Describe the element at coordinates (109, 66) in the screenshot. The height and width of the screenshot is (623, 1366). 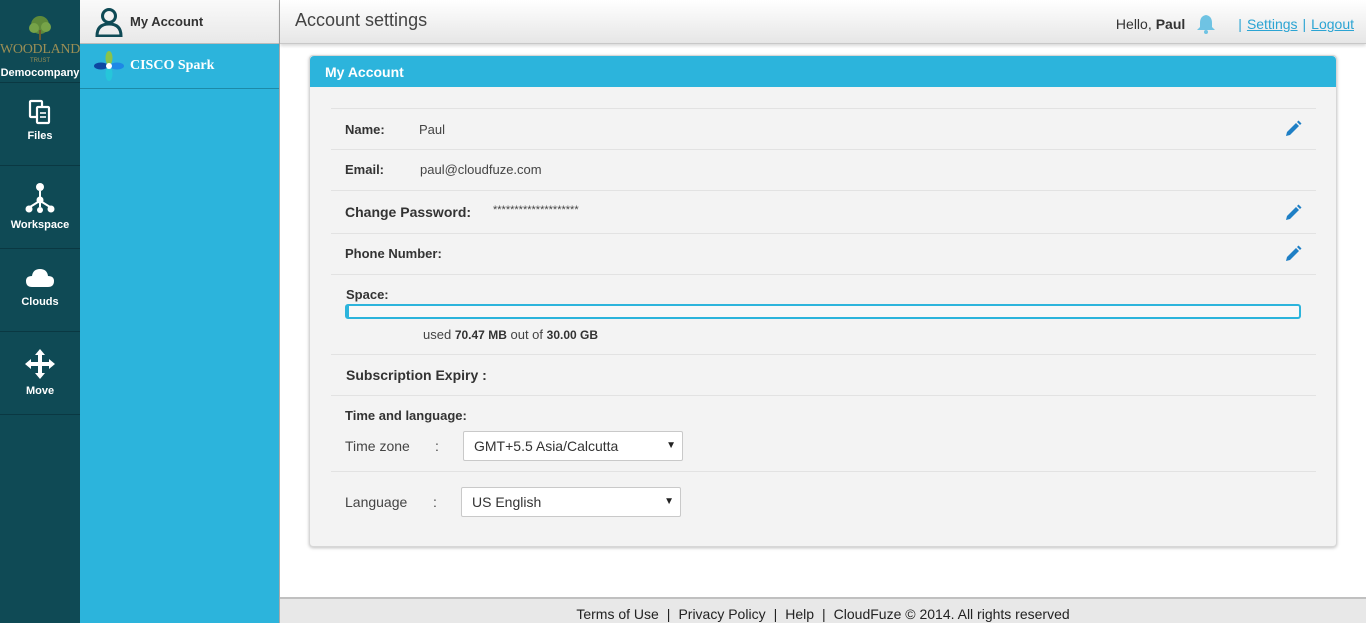
I see `cisco-spark-icon` at that location.